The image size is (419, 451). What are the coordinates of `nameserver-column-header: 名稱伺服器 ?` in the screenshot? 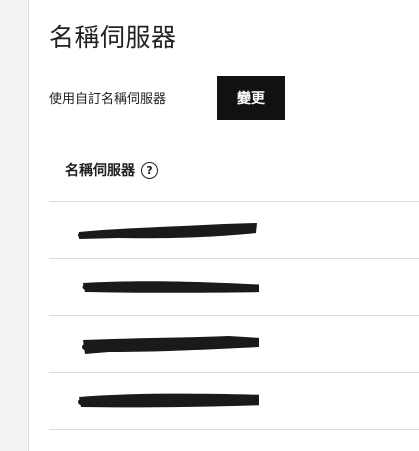 It's located at (111, 170).